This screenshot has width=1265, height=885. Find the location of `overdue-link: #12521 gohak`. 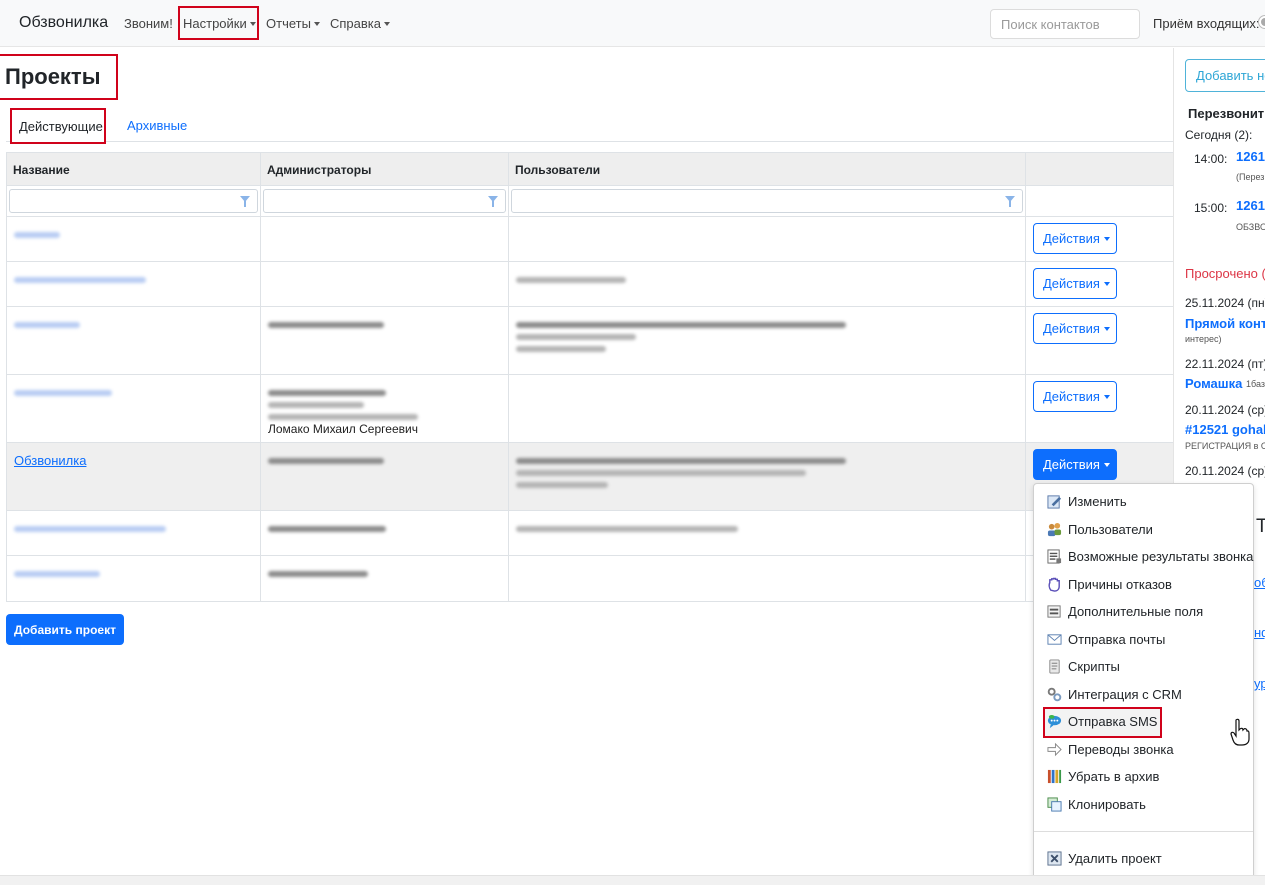

overdue-link: #12521 gohak is located at coordinates (1225, 429).